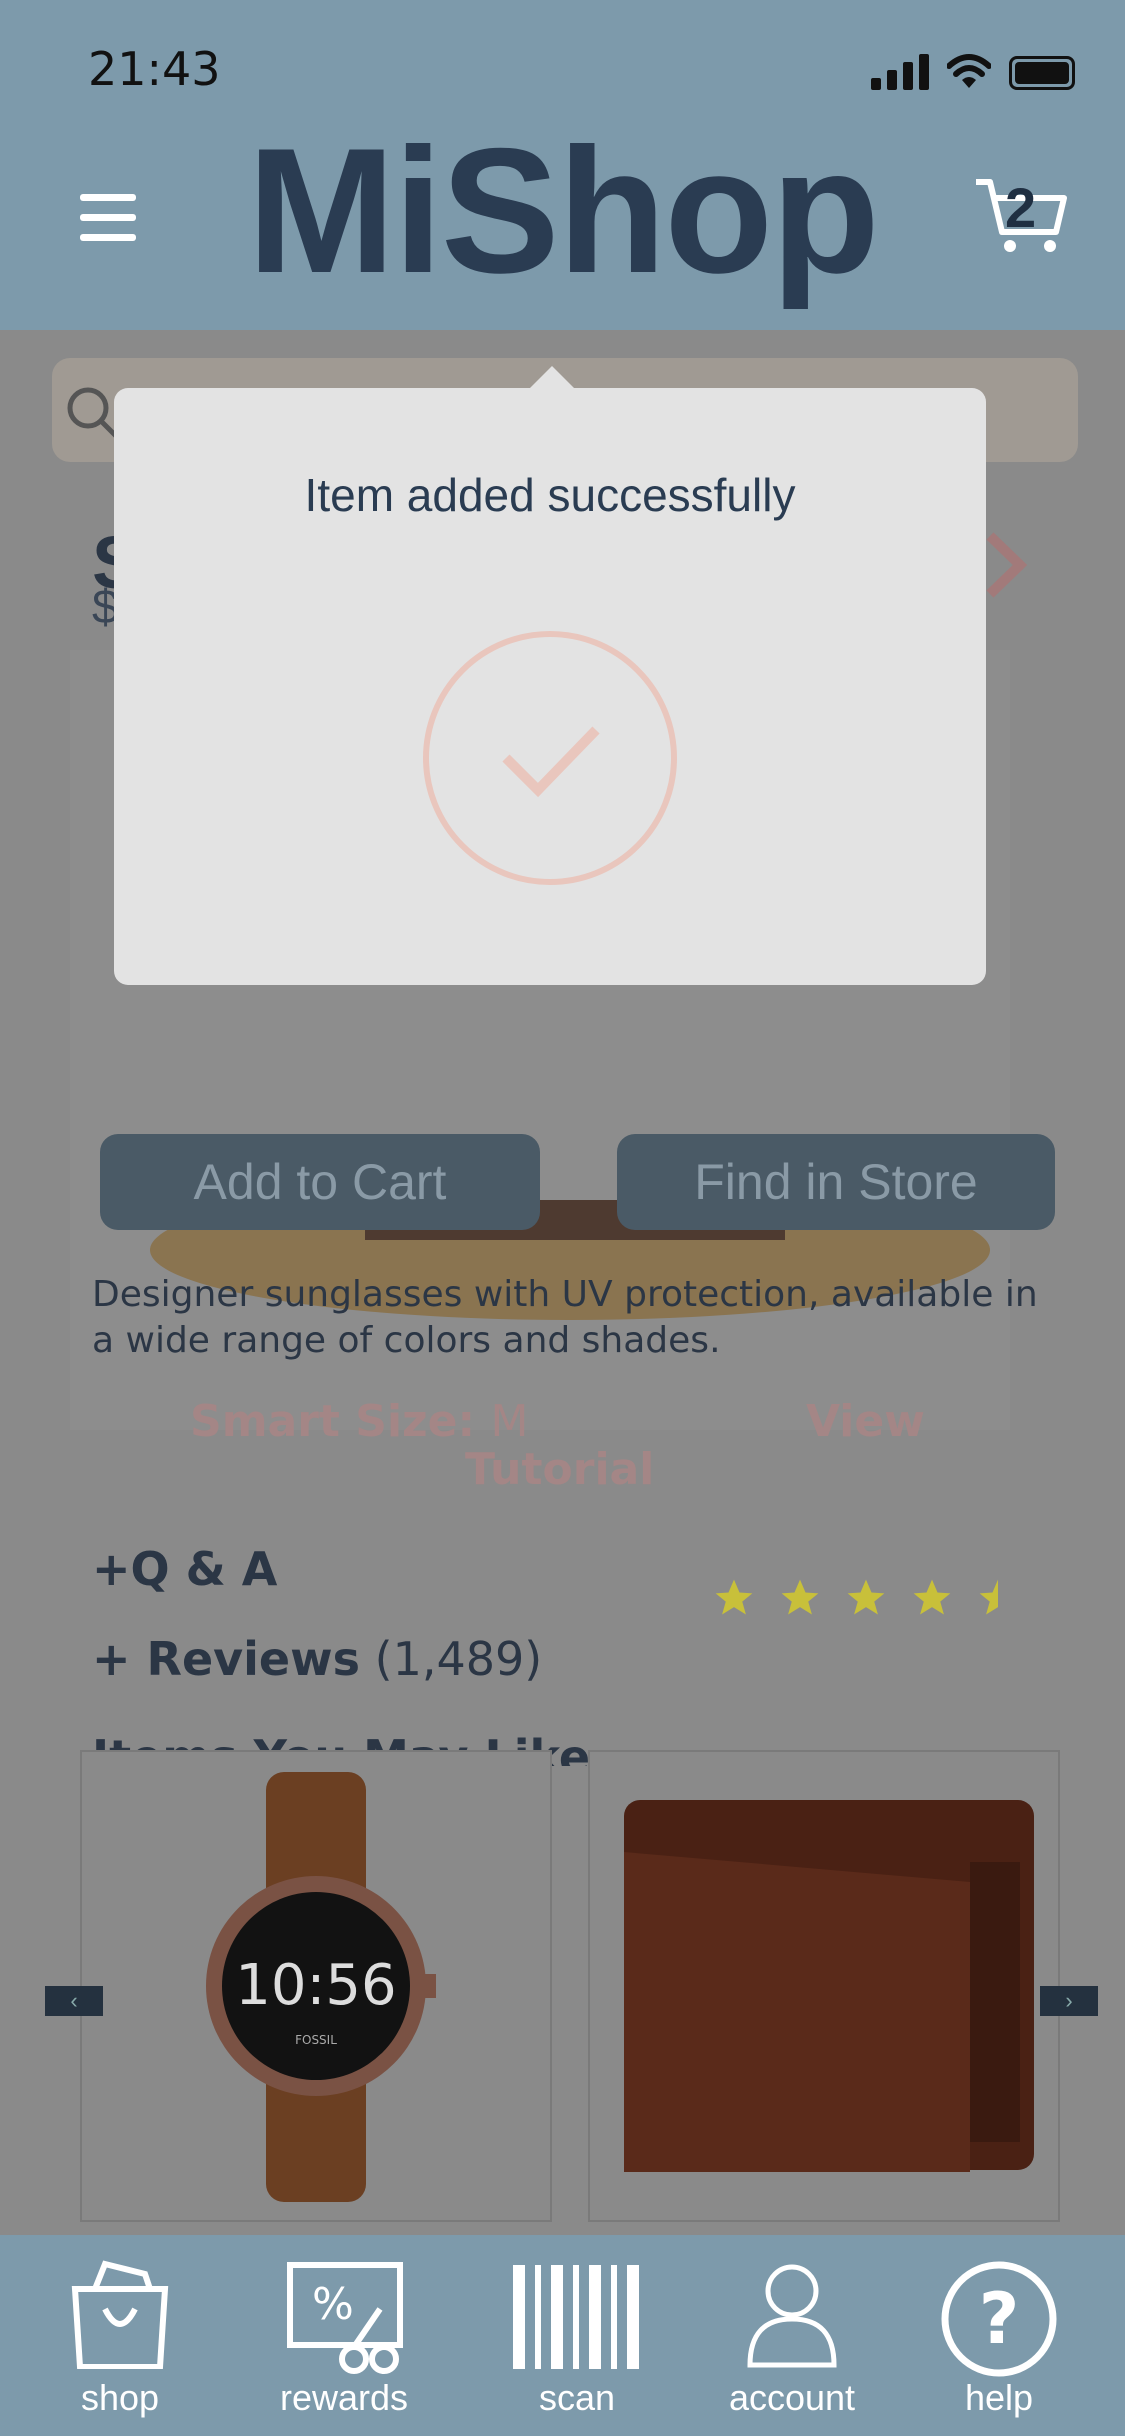 The width and height of the screenshot is (1125, 2436). I want to click on popover-message: Item added successfully, so click(550, 495).